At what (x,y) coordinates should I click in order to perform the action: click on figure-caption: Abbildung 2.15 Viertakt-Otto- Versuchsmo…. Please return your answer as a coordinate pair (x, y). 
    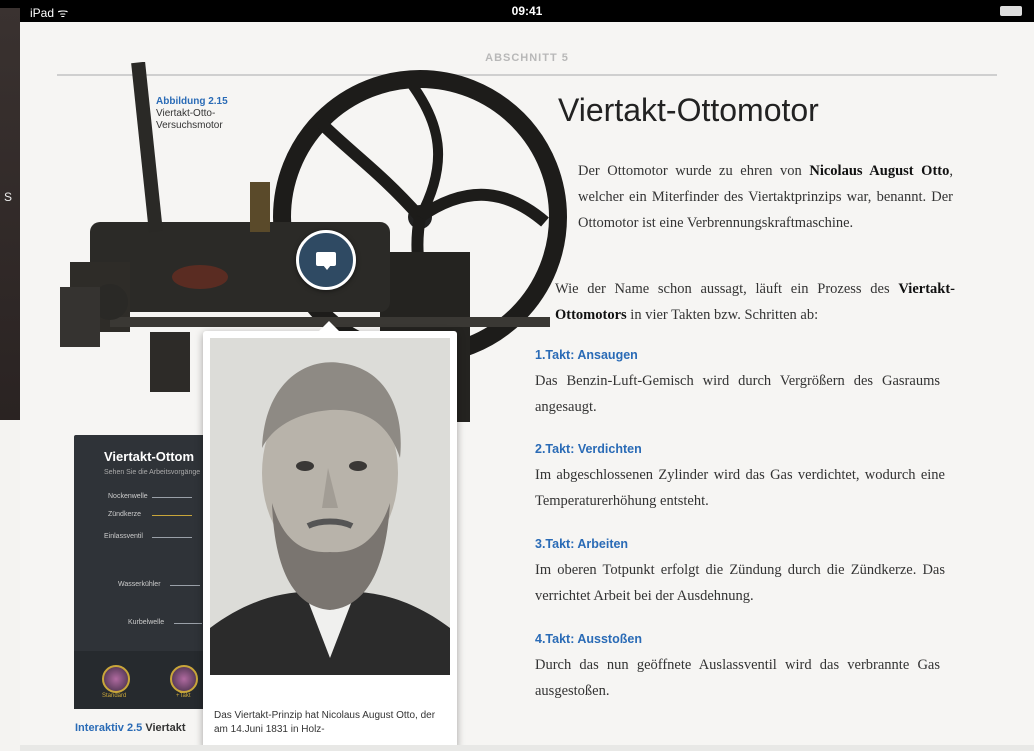
    Looking at the image, I should click on (192, 114).